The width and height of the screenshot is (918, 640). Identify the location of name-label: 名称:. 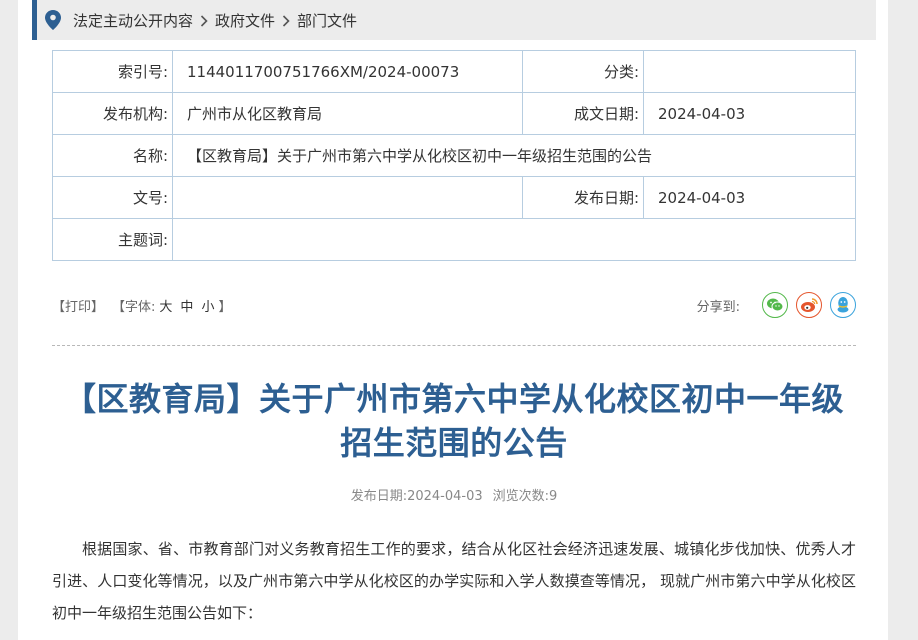
(112, 155).